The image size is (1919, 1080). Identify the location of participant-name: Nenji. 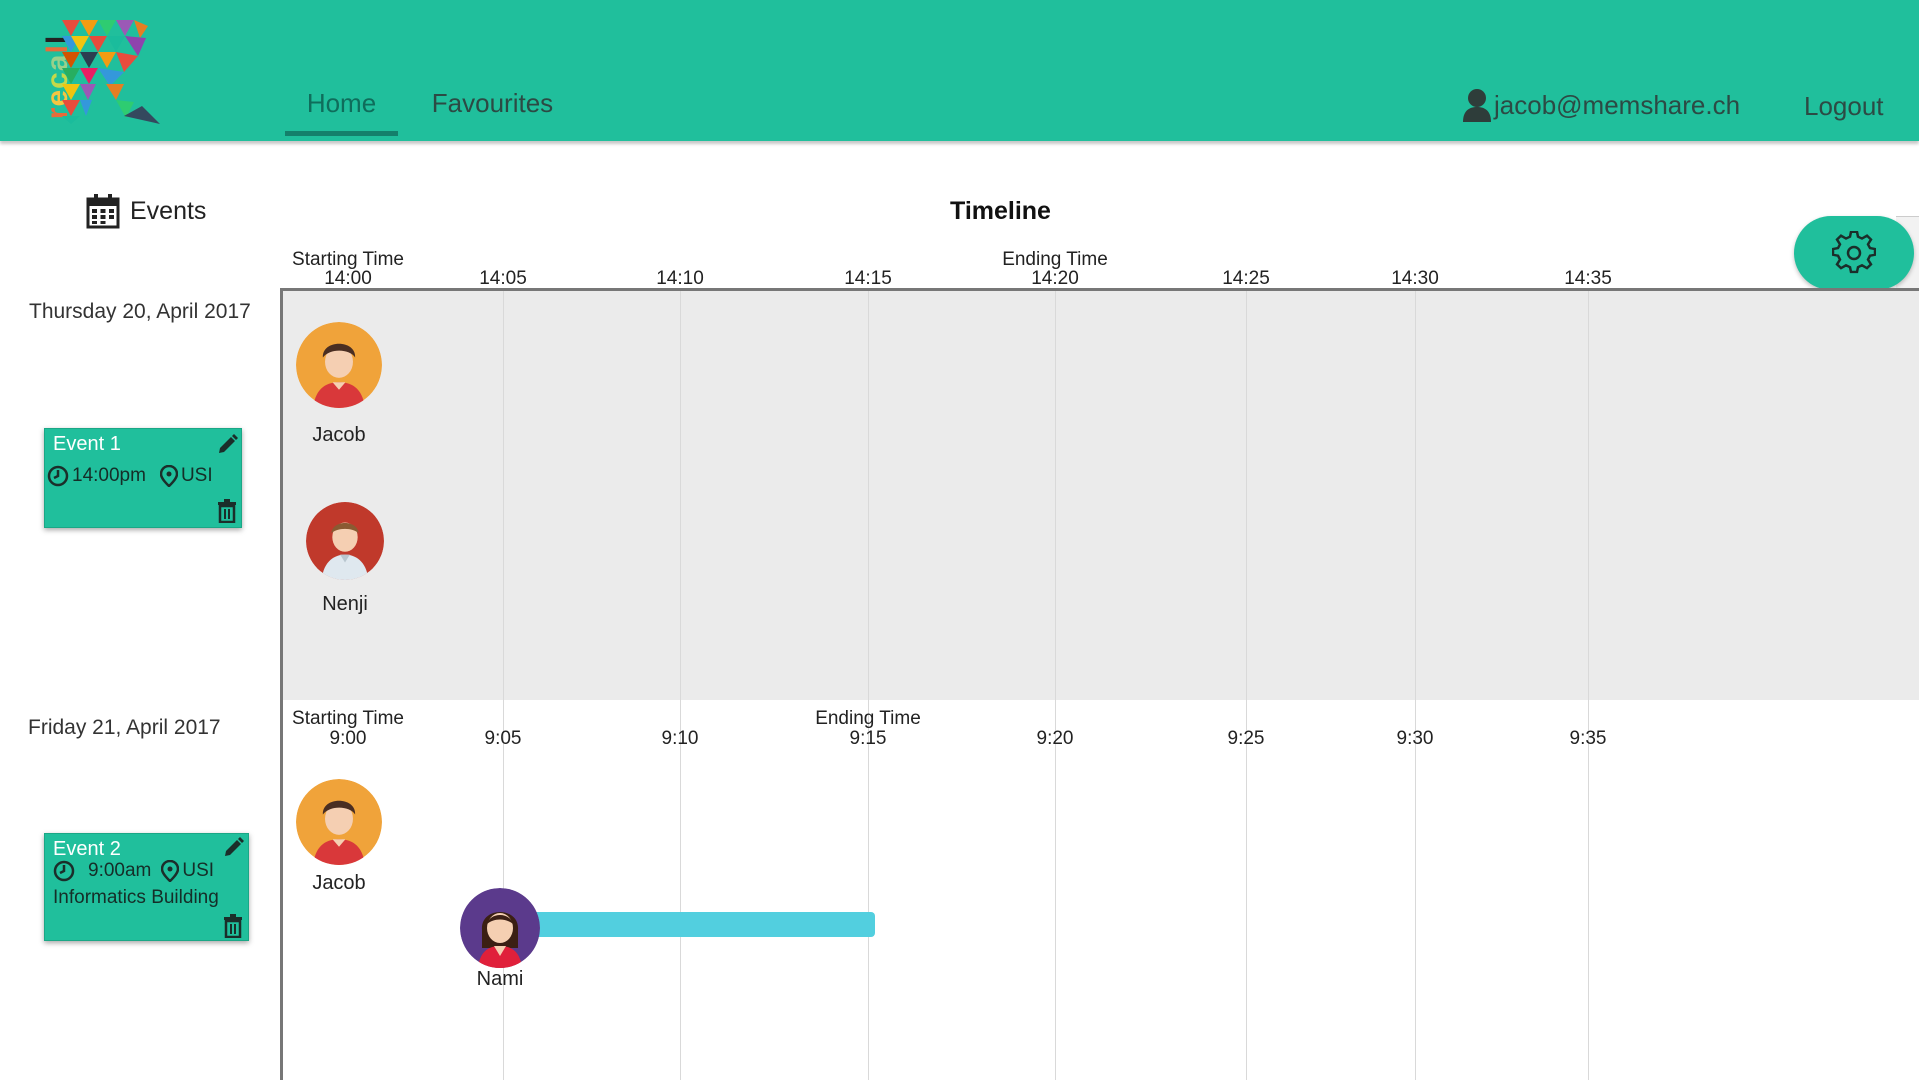
(345, 604).